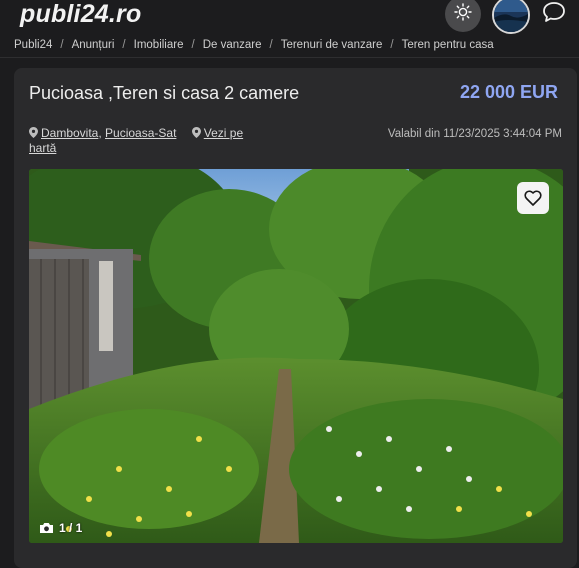 Image resolution: width=579 pixels, height=568 pixels. What do you see at coordinates (448, 45) in the screenshot?
I see `breadcrumb-item: Teren pentru casa` at bounding box center [448, 45].